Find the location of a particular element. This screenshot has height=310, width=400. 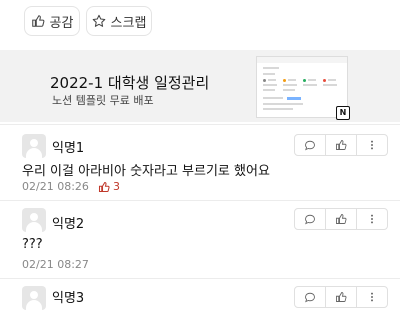

banner-thumbnail is located at coordinates (302, 87).